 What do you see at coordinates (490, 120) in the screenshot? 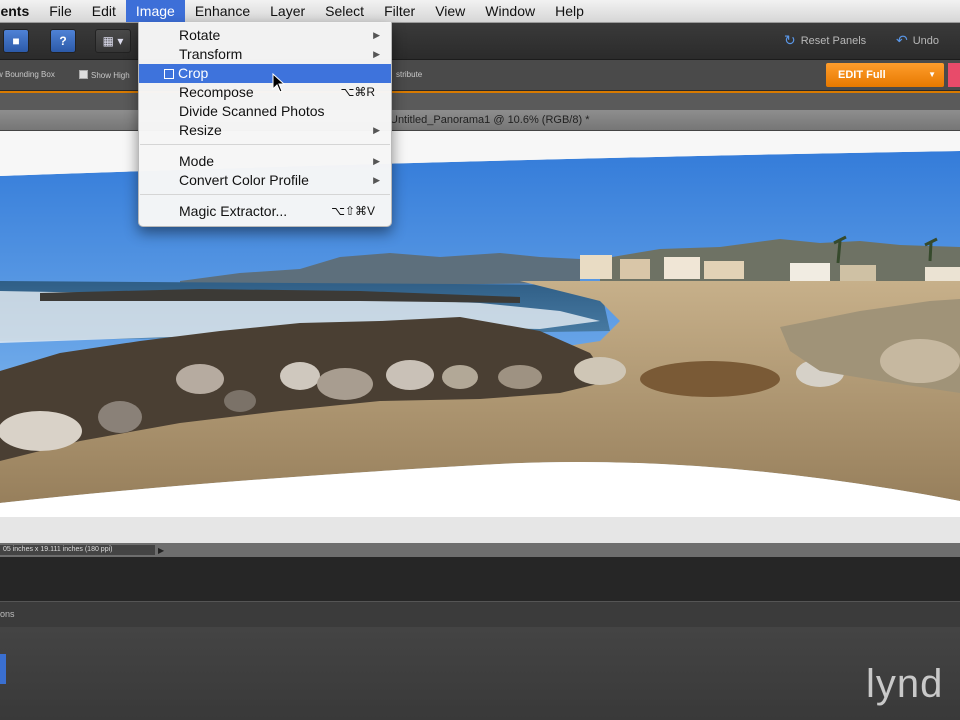
I see `document-title: Untitled_Panorama1 @ 10.6% (RGB/8) *` at bounding box center [490, 120].